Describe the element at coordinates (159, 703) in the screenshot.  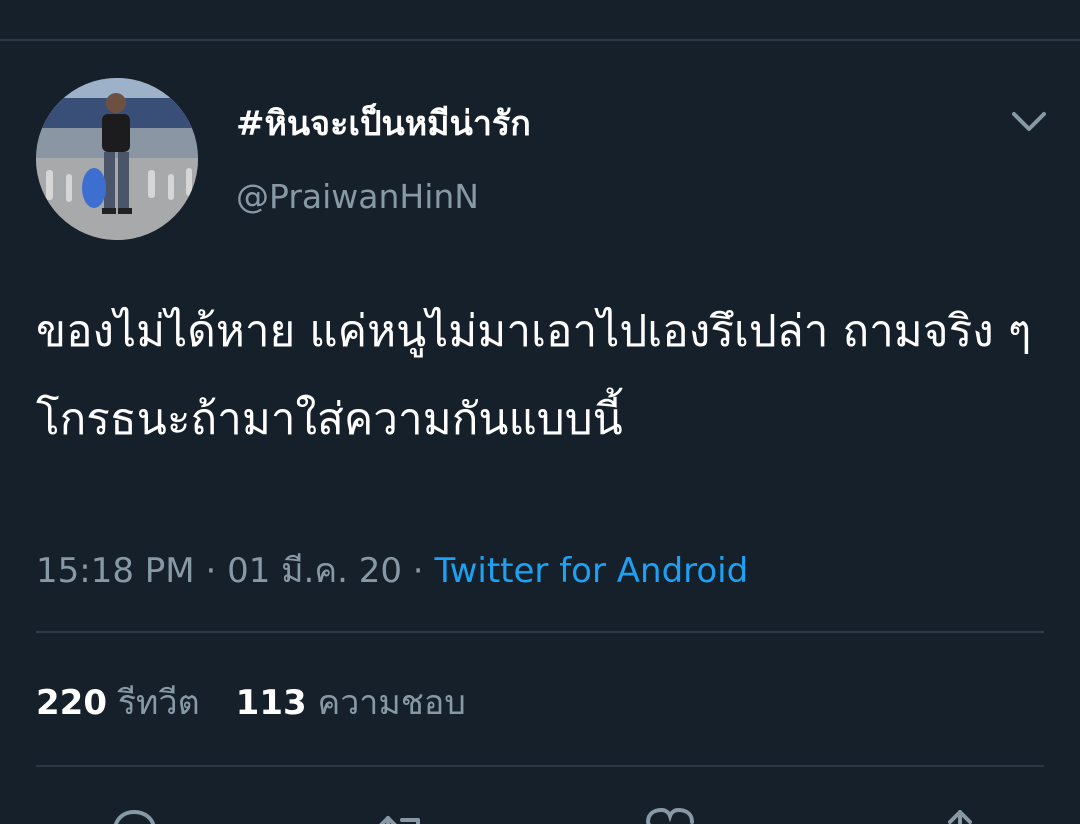
I see `retweet-label: รีทวีต` at that location.